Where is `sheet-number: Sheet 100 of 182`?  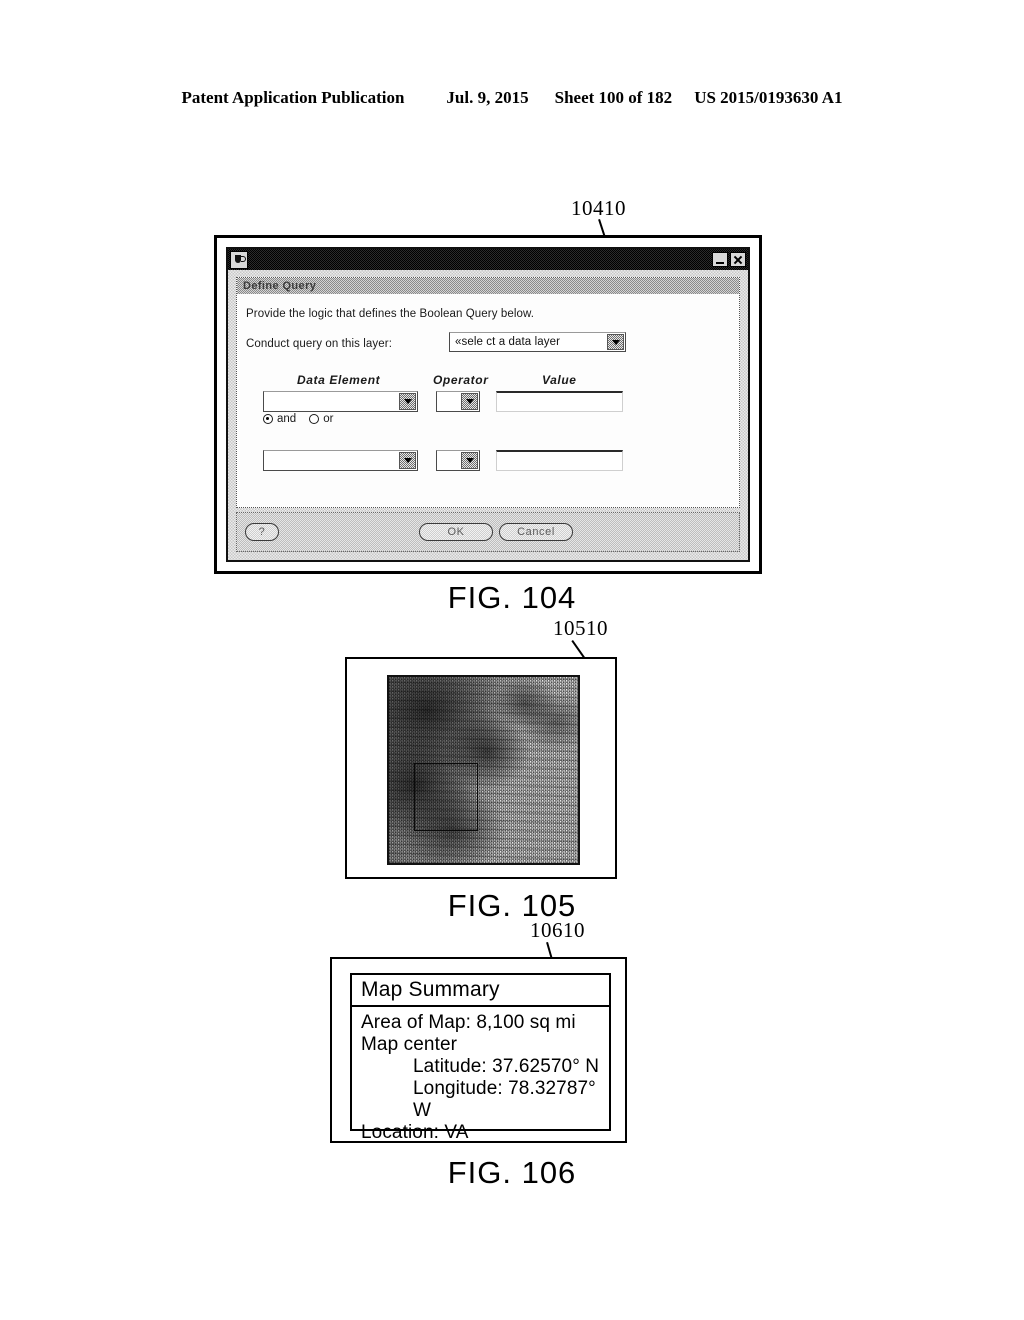 sheet-number: Sheet 100 of 182 is located at coordinates (613, 97).